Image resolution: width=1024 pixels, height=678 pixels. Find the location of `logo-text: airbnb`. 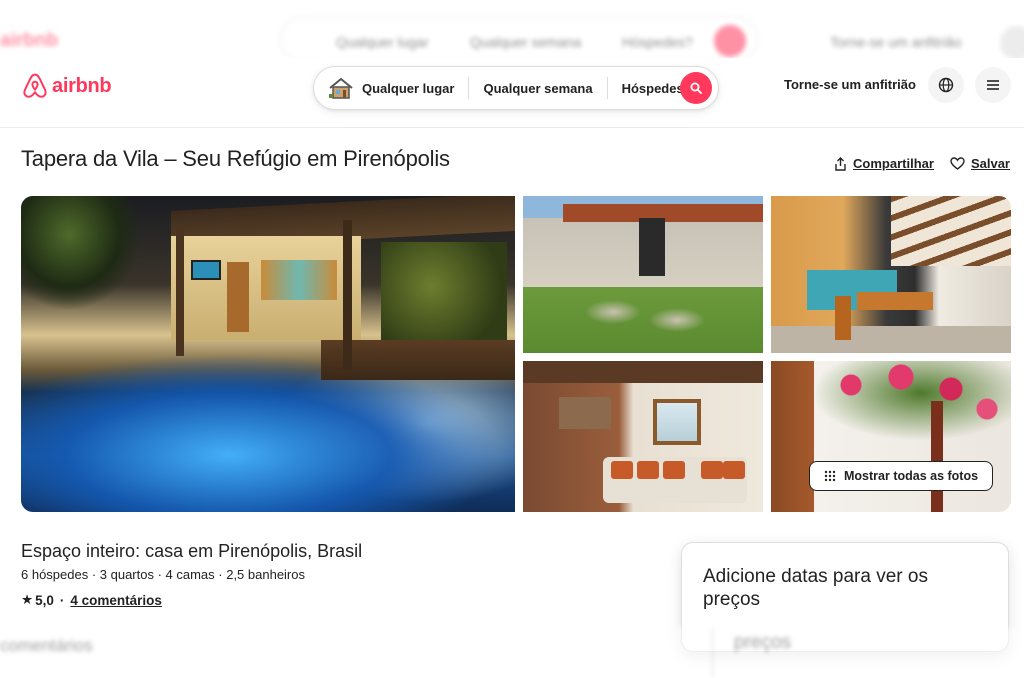

logo-text: airbnb is located at coordinates (82, 85).